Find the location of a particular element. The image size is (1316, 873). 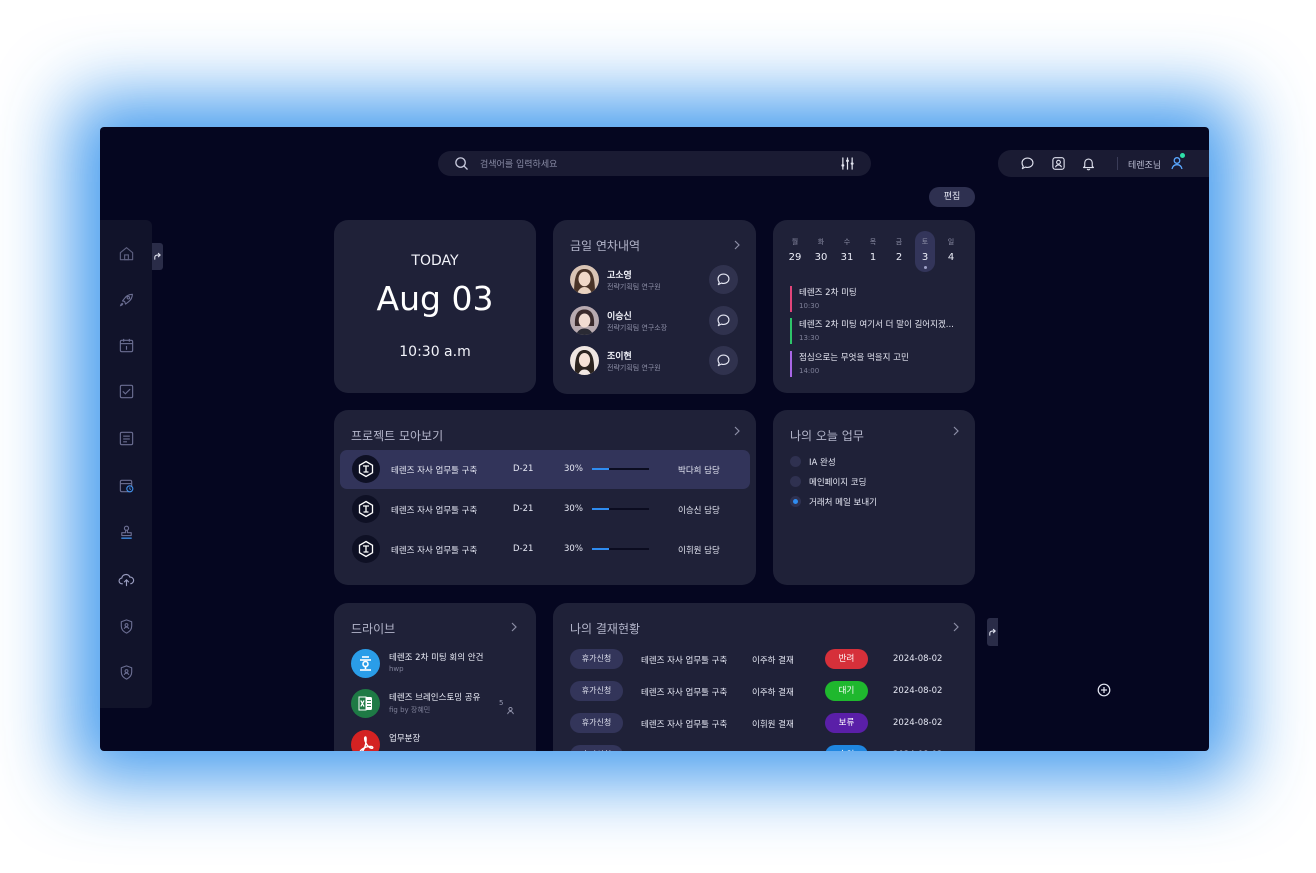

calendar-icon is located at coordinates (126, 345).